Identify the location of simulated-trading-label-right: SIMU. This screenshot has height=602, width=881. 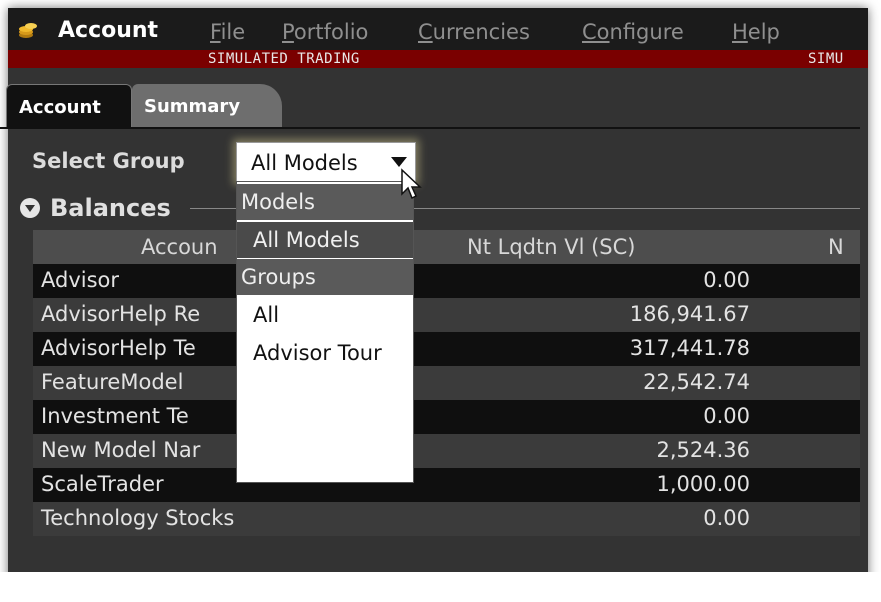
(826, 59).